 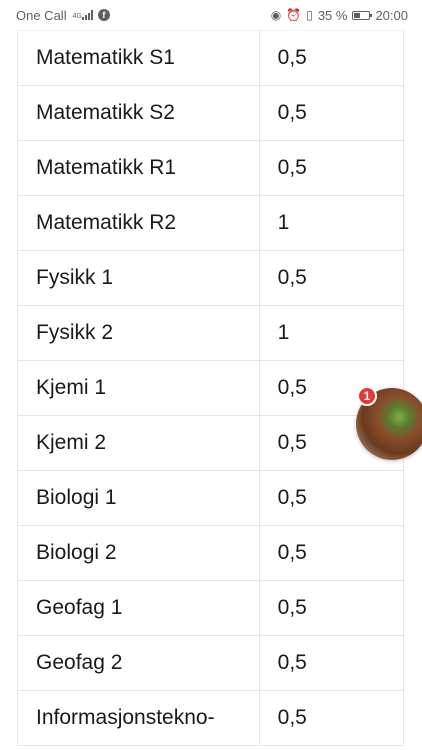 I want to click on table-row: Matematikk S2 0,5, so click(x=211, y=113).